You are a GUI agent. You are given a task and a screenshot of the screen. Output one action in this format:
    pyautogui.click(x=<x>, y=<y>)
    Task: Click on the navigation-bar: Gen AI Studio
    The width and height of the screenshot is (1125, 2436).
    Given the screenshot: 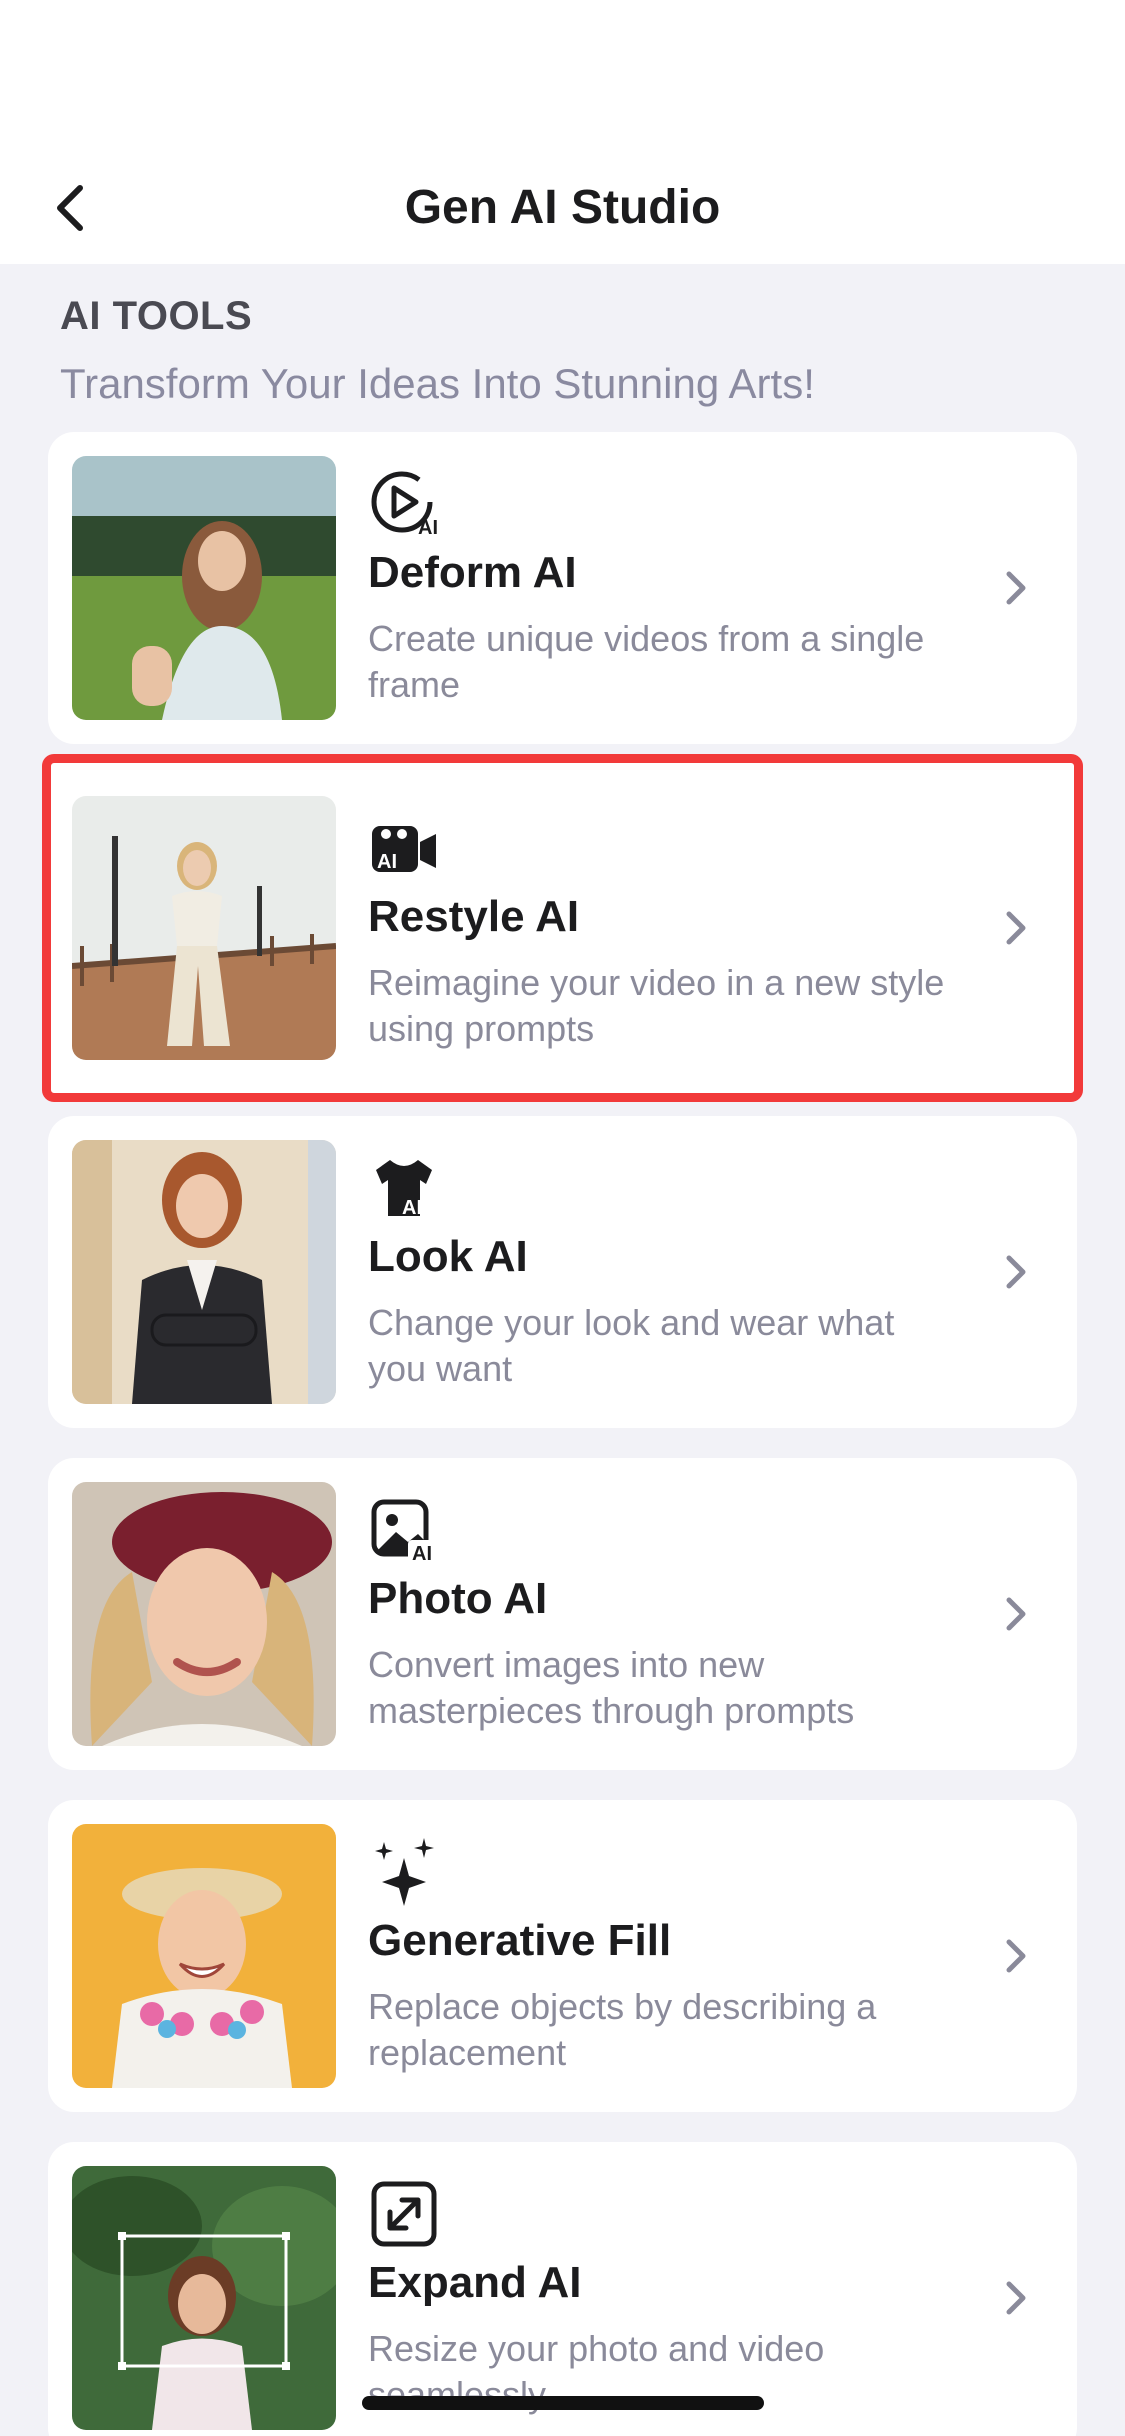 What is the action you would take?
    pyautogui.click(x=562, y=207)
    